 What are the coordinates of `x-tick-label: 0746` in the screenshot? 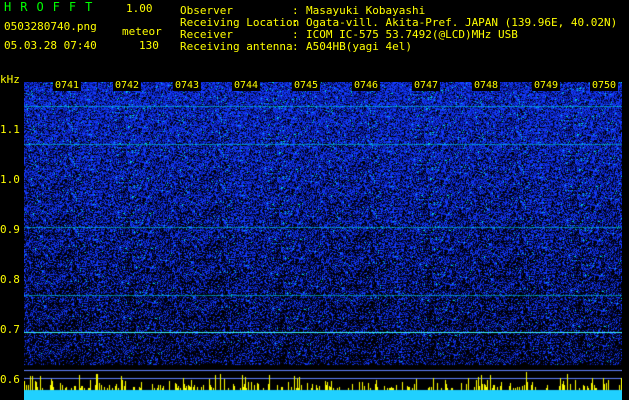 It's located at (366, 85).